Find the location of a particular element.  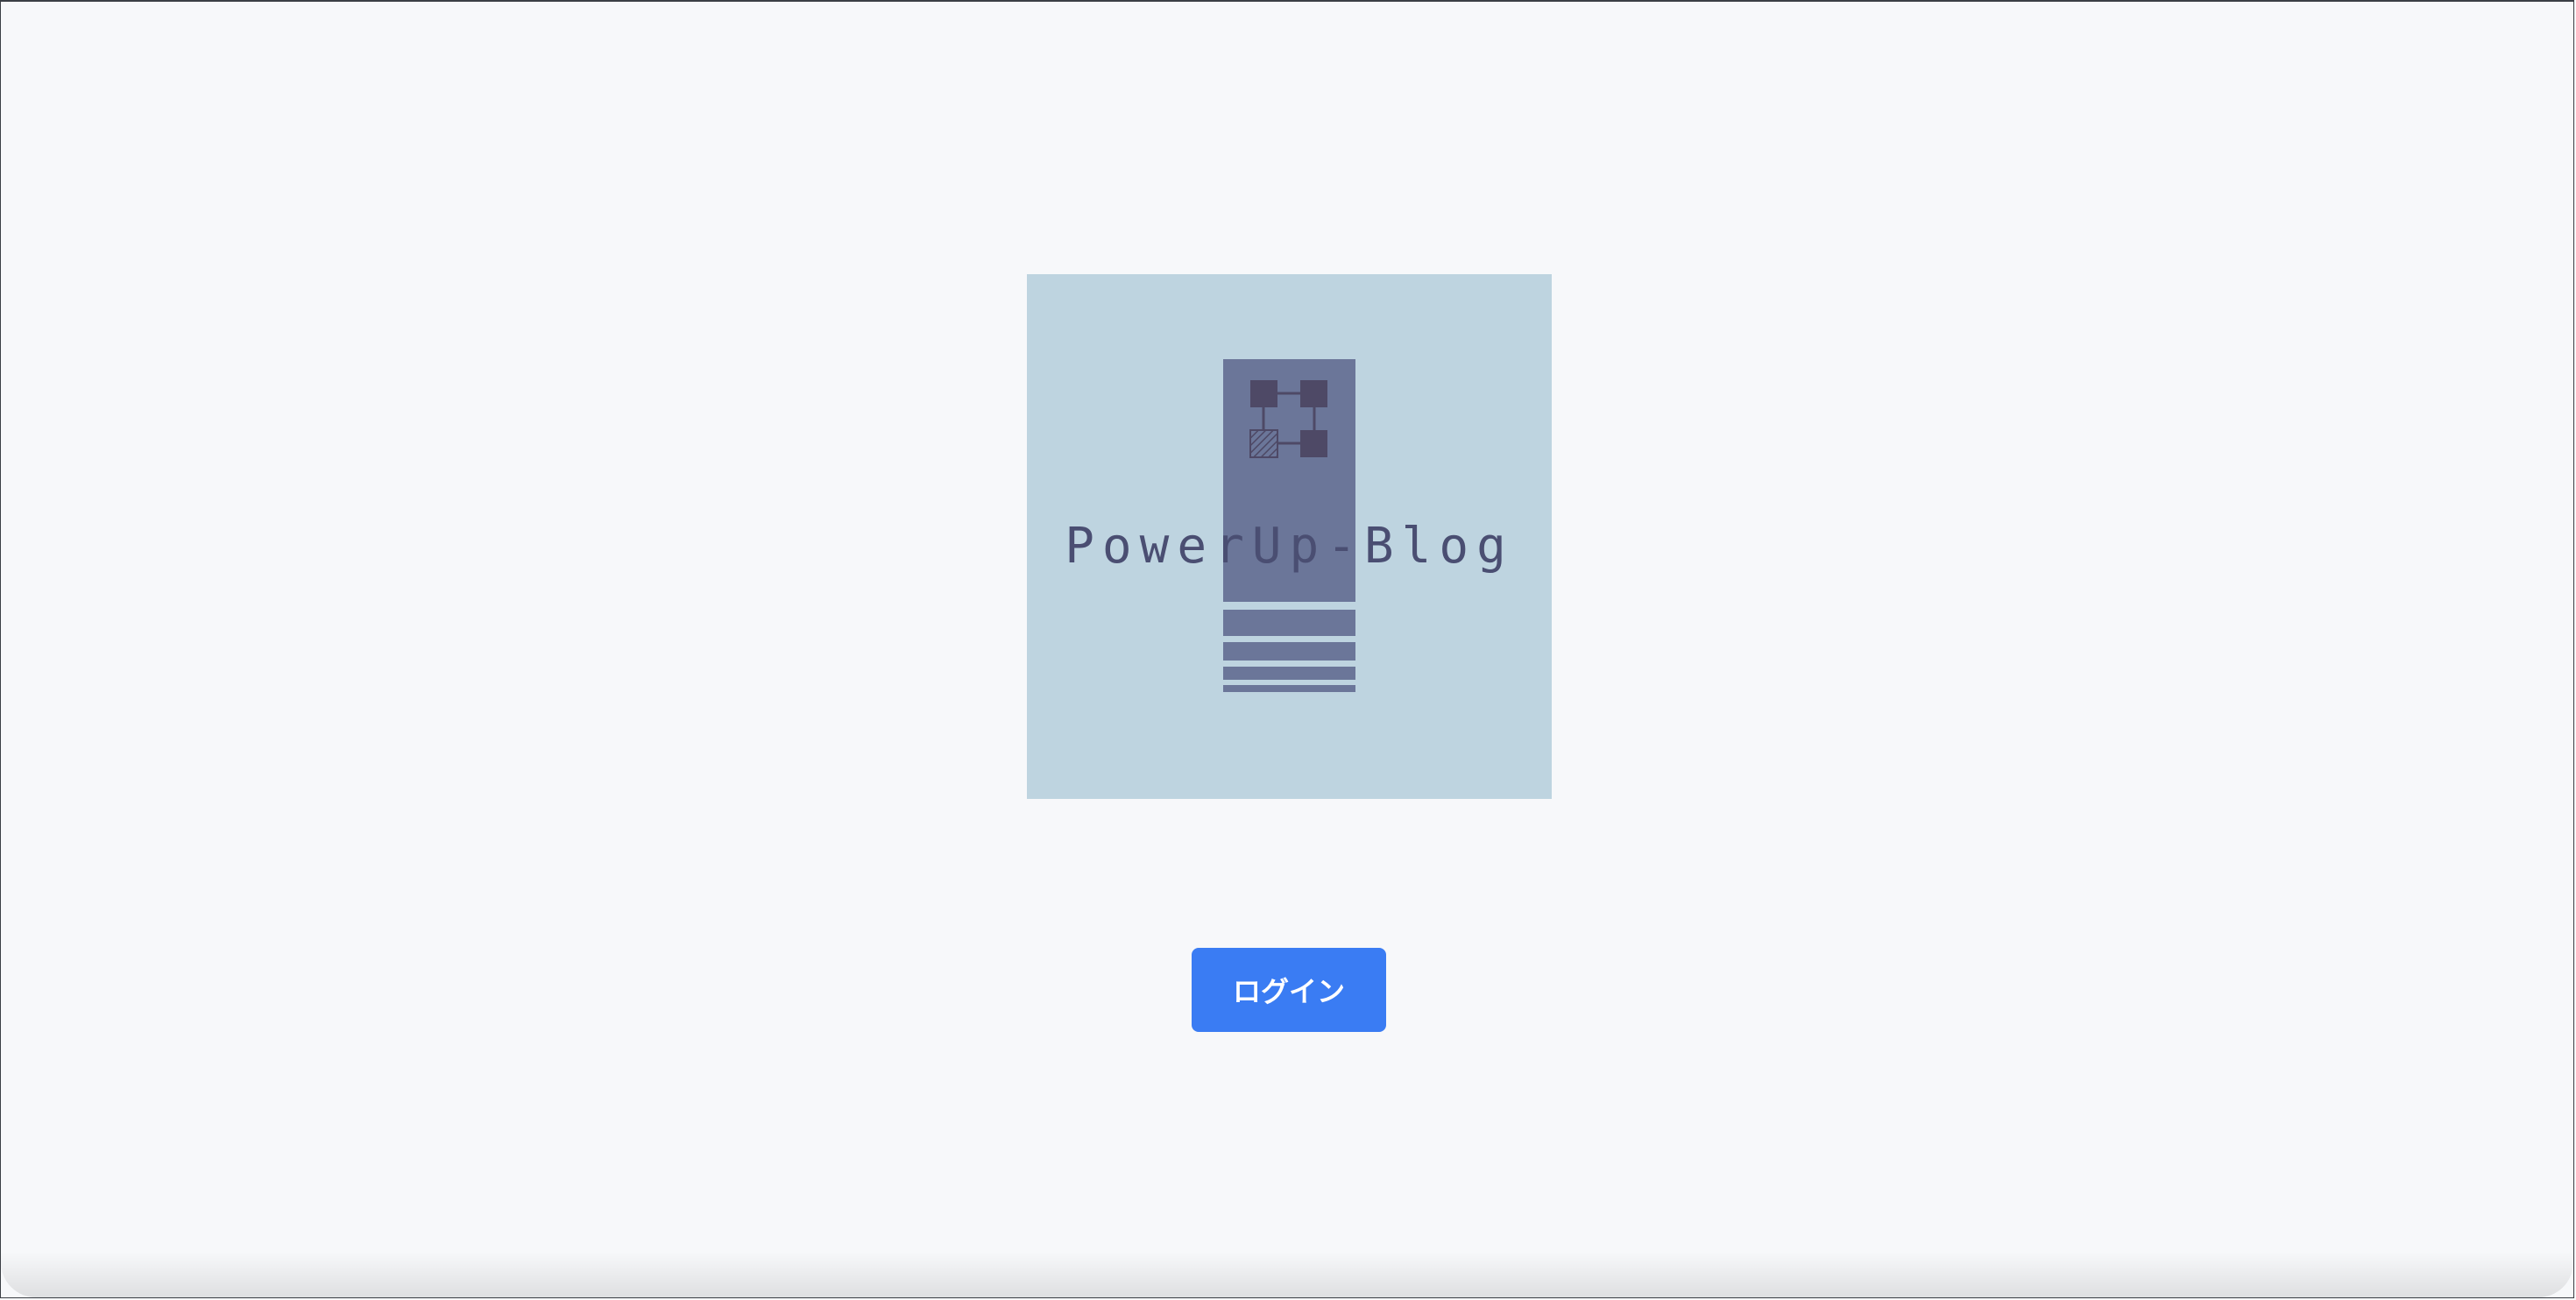

circuit-node-hatched is located at coordinates (1263, 443).